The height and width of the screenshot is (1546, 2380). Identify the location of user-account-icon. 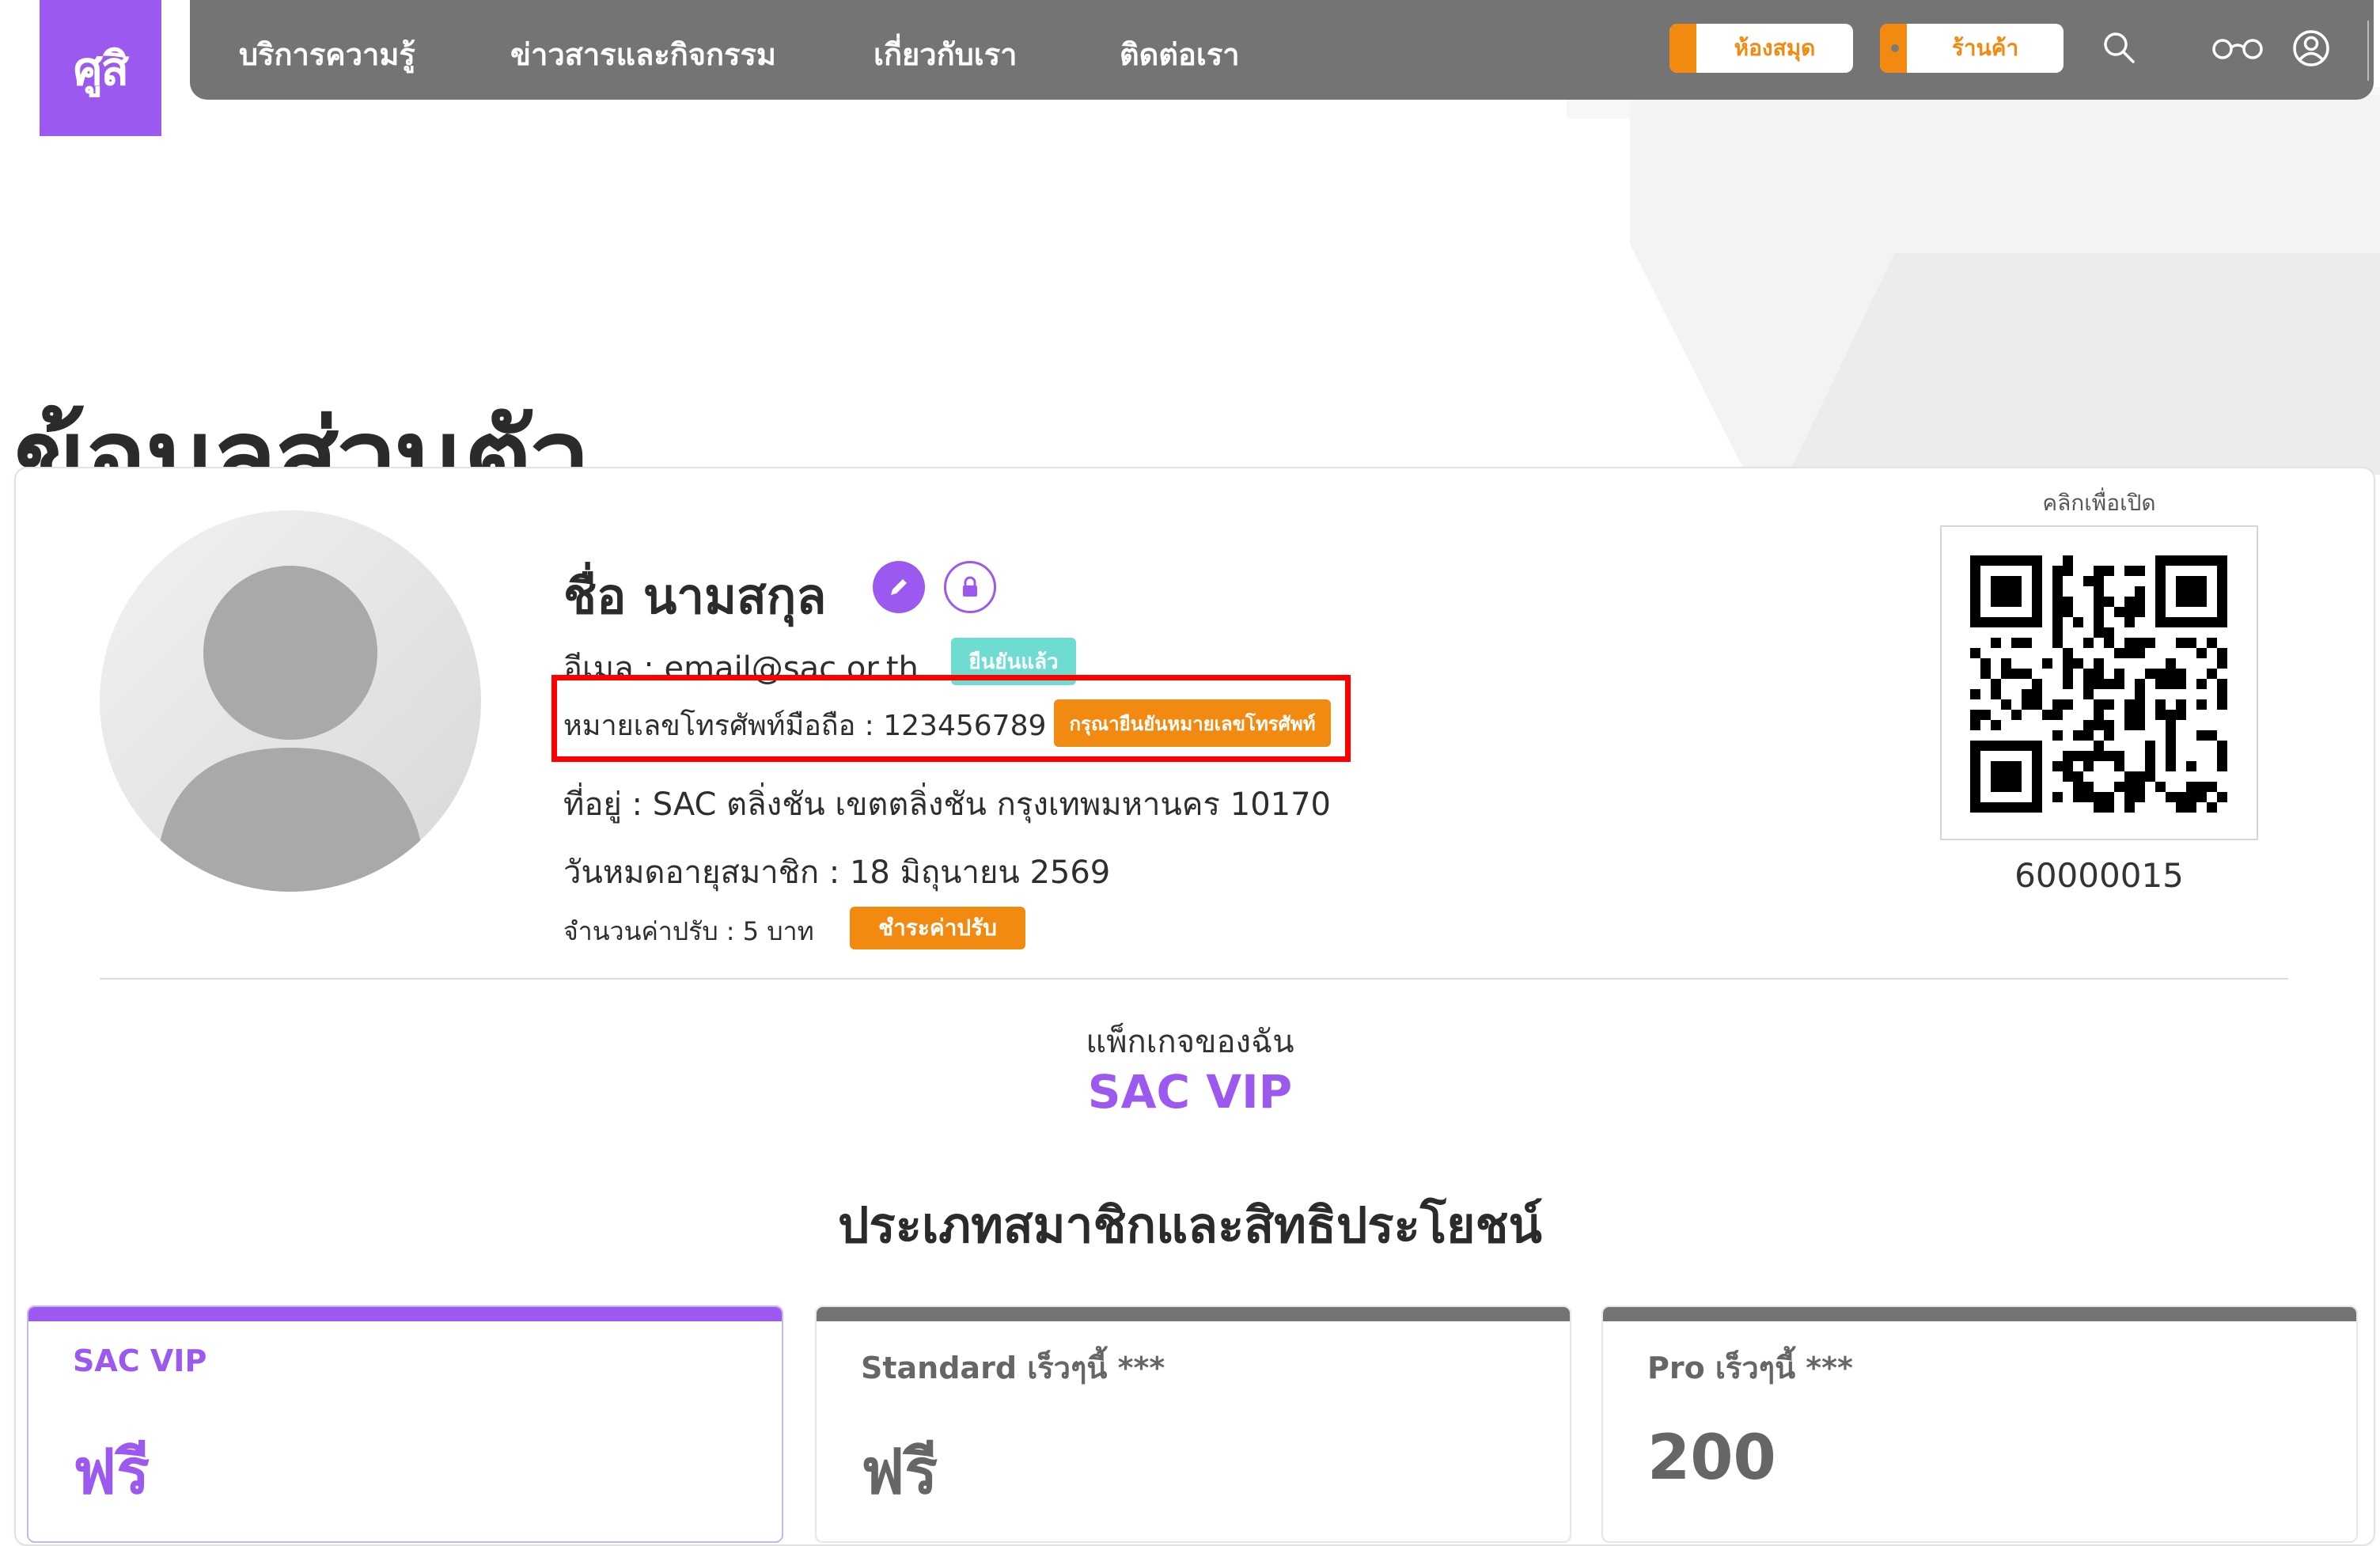
(2311, 48).